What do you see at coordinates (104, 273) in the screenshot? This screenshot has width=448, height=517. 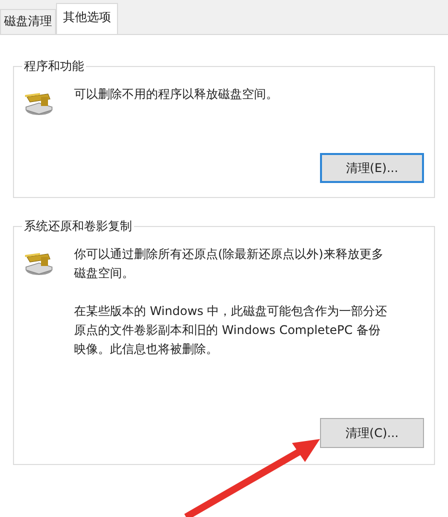 I see `description-text: 磁盘空间。` at bounding box center [104, 273].